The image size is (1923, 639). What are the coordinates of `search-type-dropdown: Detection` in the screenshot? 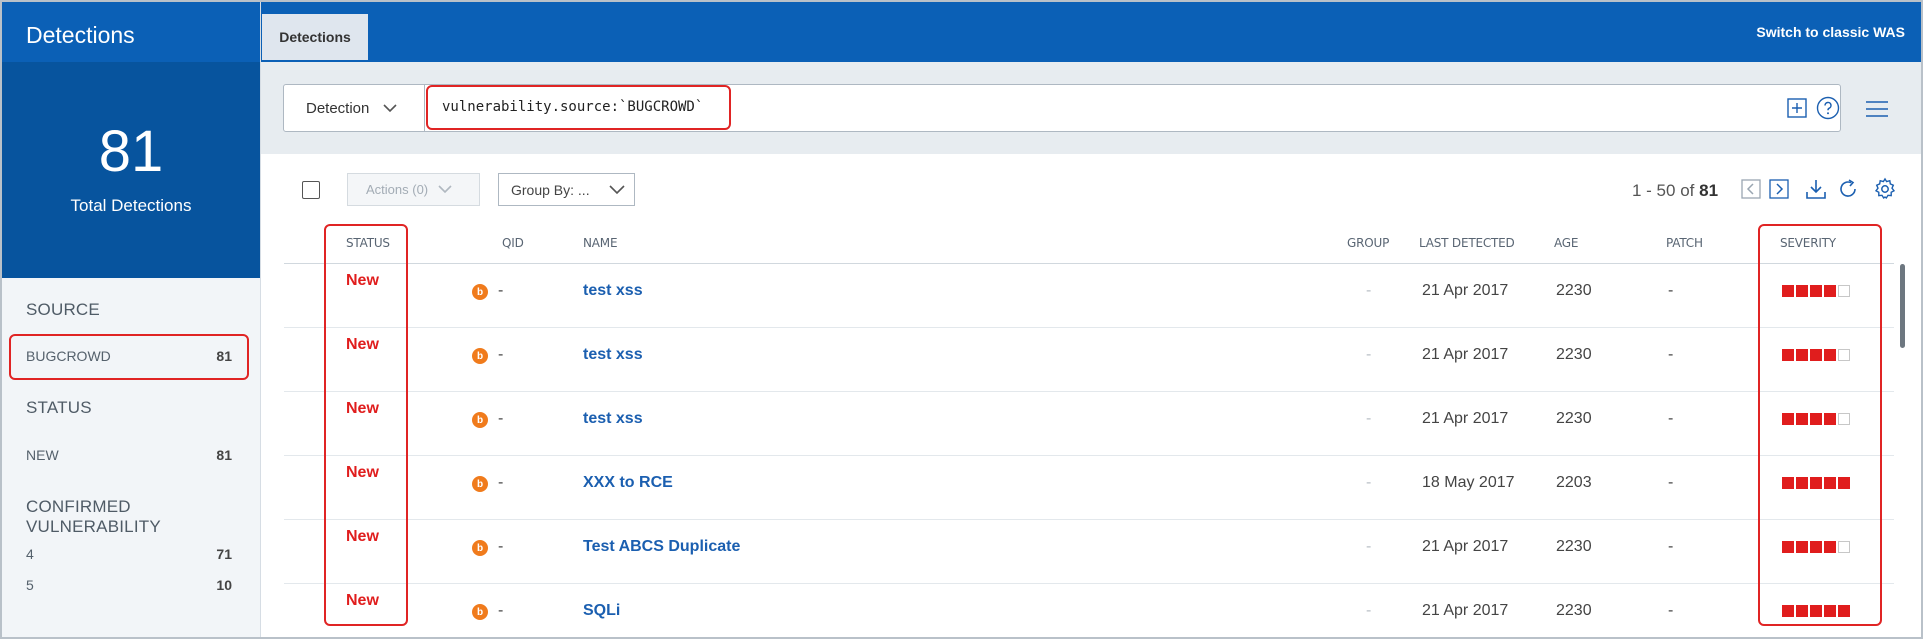 It's located at (354, 108).